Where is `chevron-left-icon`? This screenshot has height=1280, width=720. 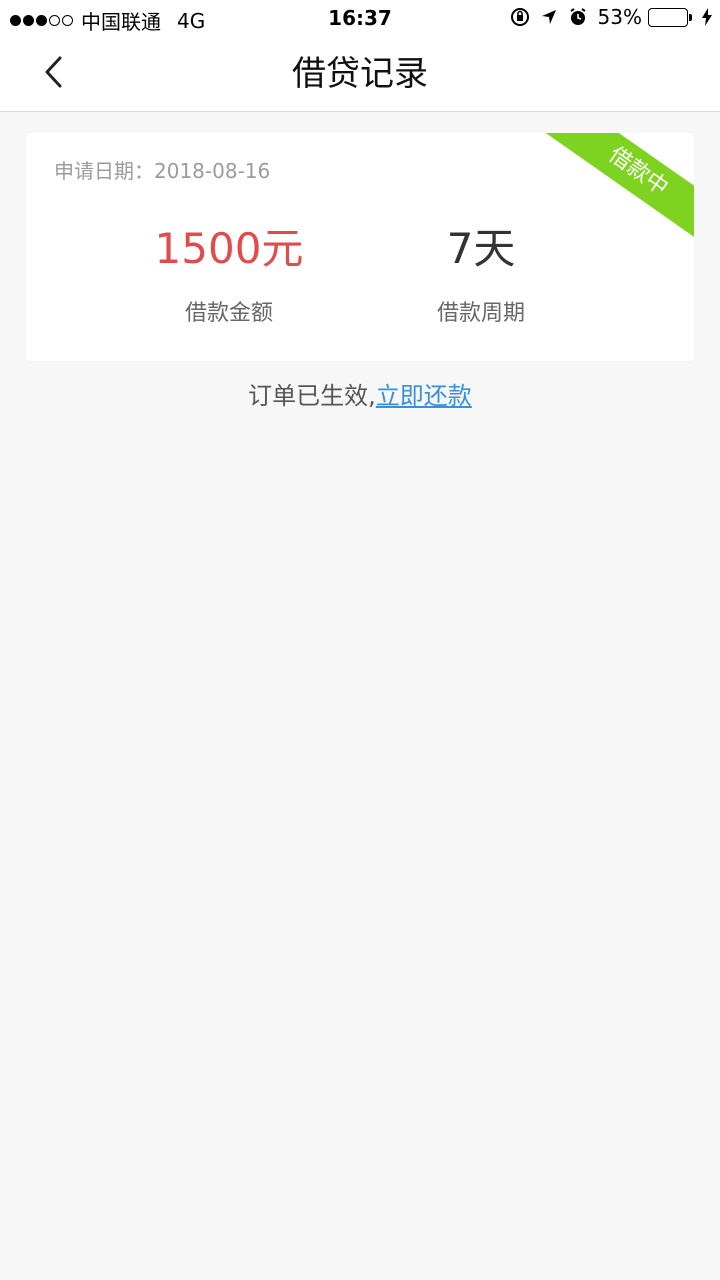
chevron-left-icon is located at coordinates (54, 74).